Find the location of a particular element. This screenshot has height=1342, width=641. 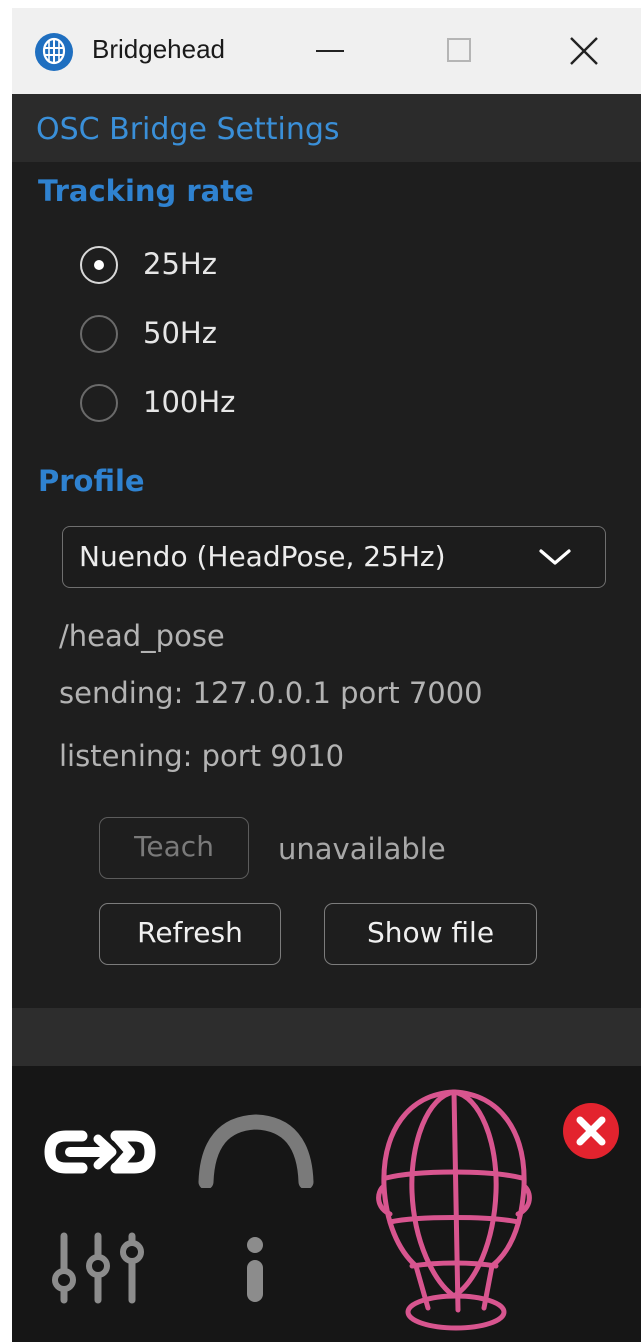

close-button is located at coordinates (584, 51).